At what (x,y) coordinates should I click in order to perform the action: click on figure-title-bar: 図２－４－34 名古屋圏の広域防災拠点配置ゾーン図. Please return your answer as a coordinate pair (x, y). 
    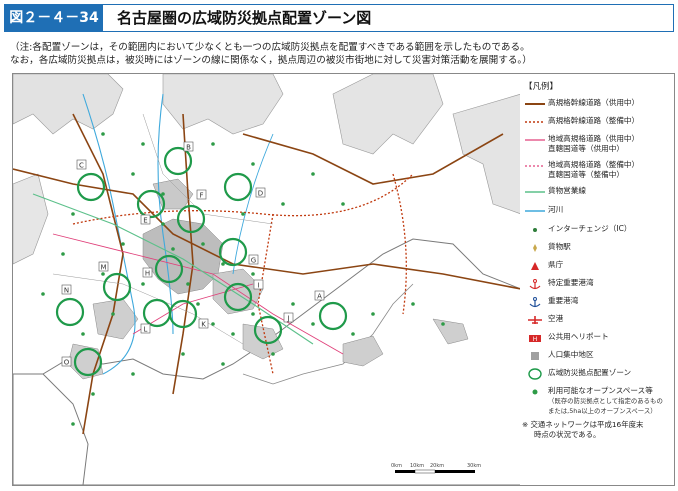
    Looking at the image, I should click on (339, 18).